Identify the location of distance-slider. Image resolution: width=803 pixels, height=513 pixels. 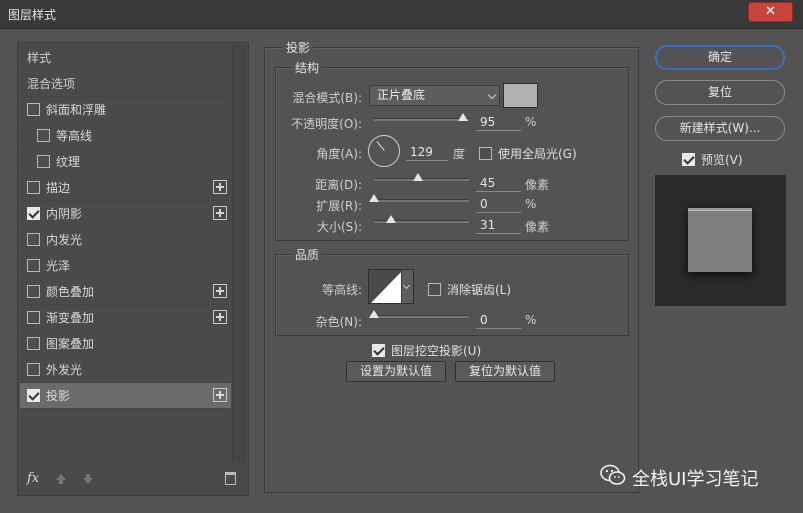
(421, 177).